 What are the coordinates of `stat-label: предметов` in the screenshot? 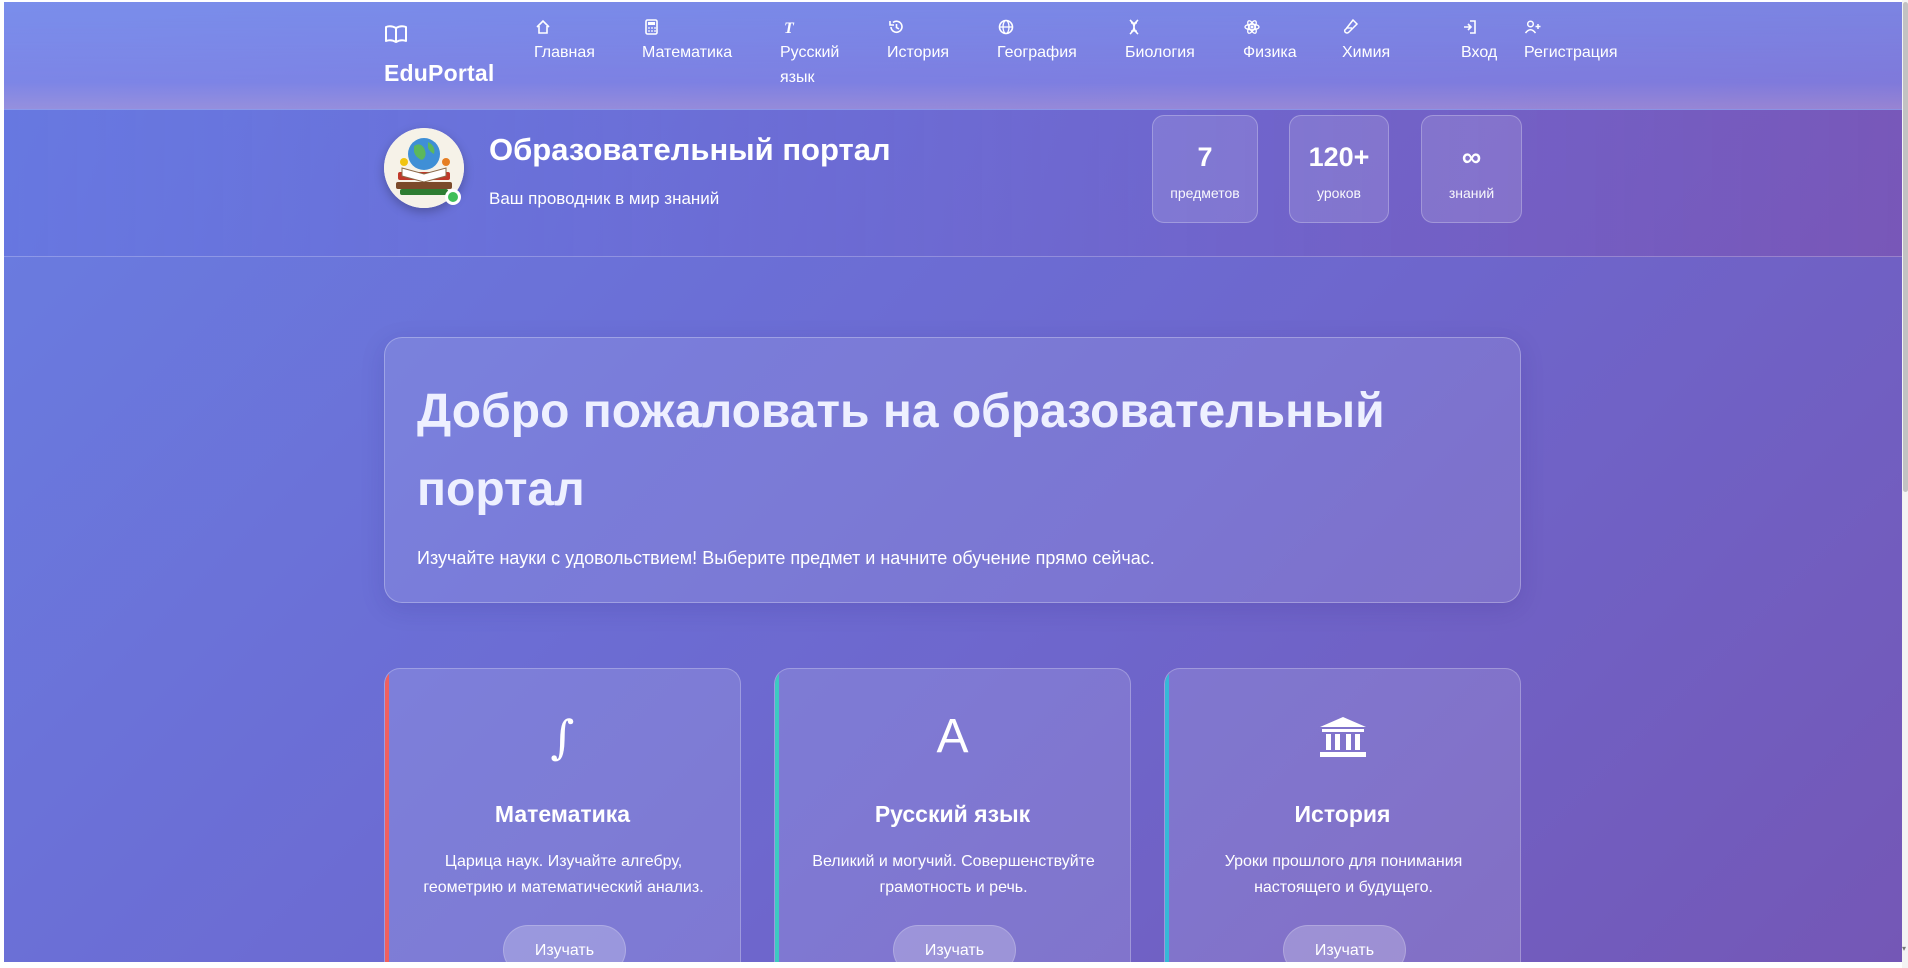 It's located at (1205, 193).